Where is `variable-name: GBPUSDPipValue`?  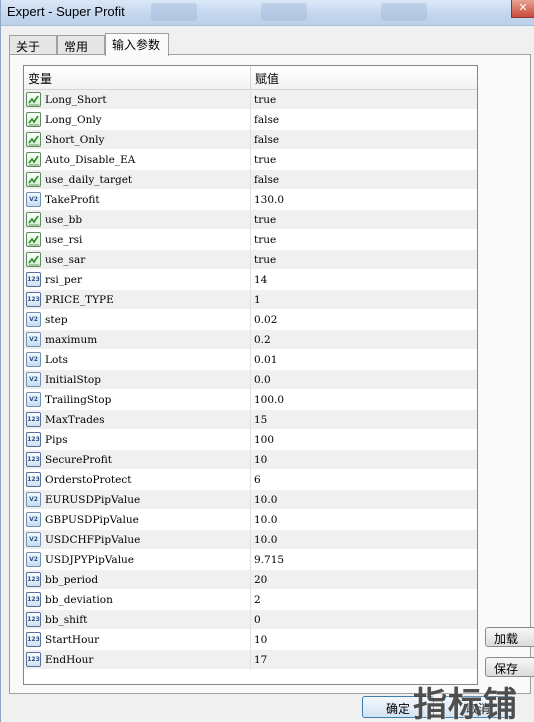
variable-name: GBPUSDPipValue is located at coordinates (92, 519).